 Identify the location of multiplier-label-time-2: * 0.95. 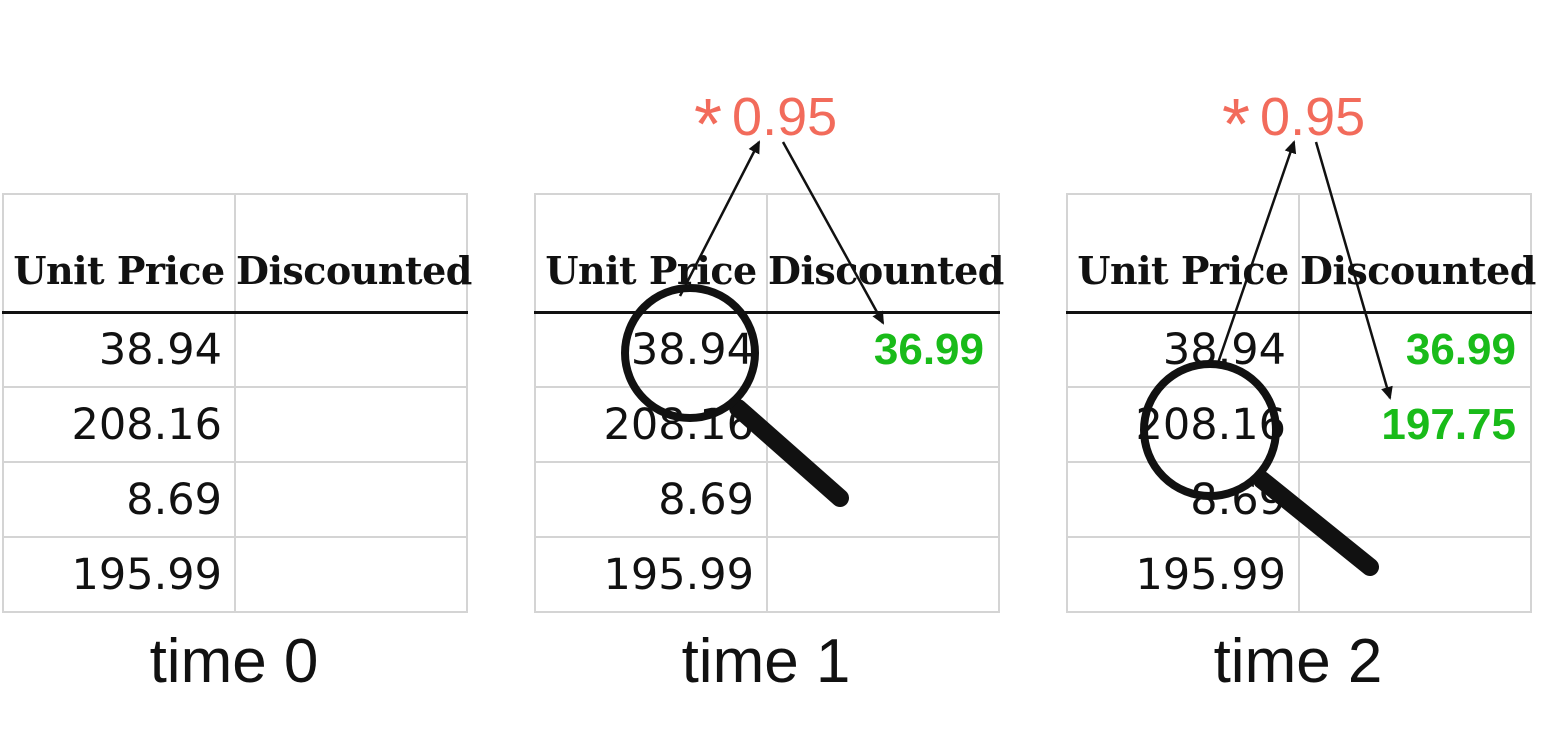
(1294, 117).